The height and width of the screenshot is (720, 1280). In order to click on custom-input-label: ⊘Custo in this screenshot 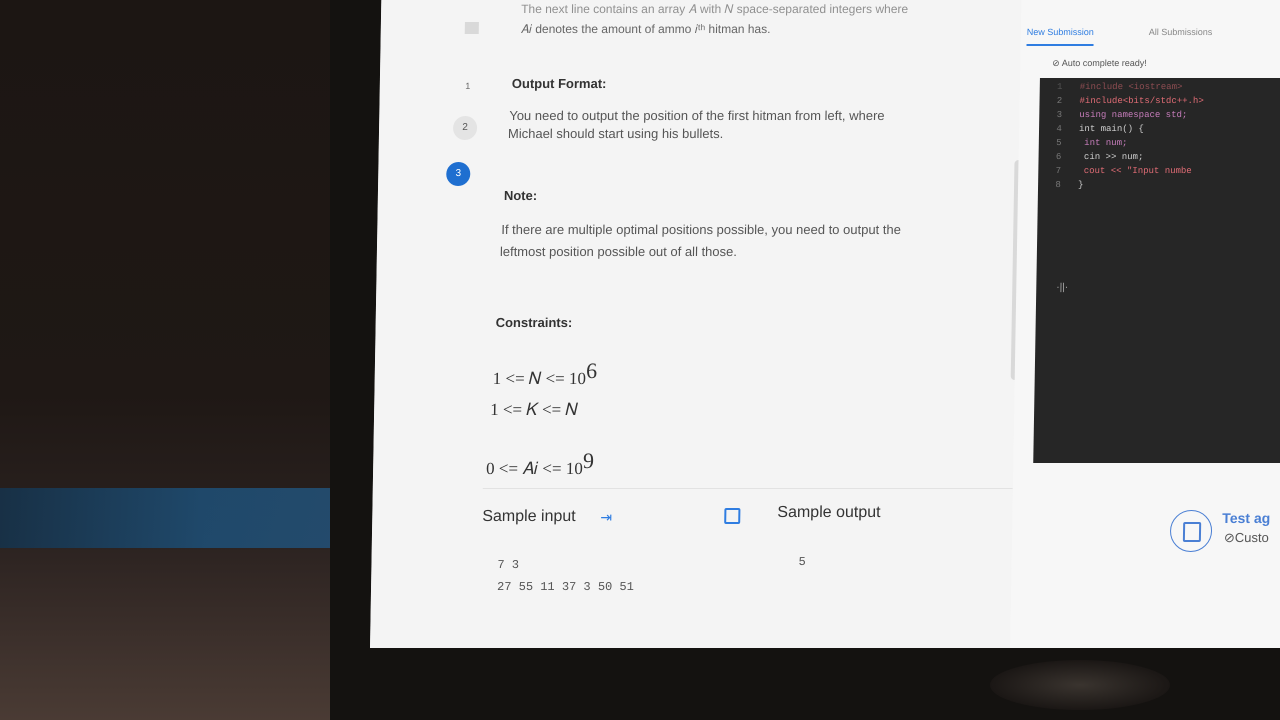, I will do `click(1246, 538)`.